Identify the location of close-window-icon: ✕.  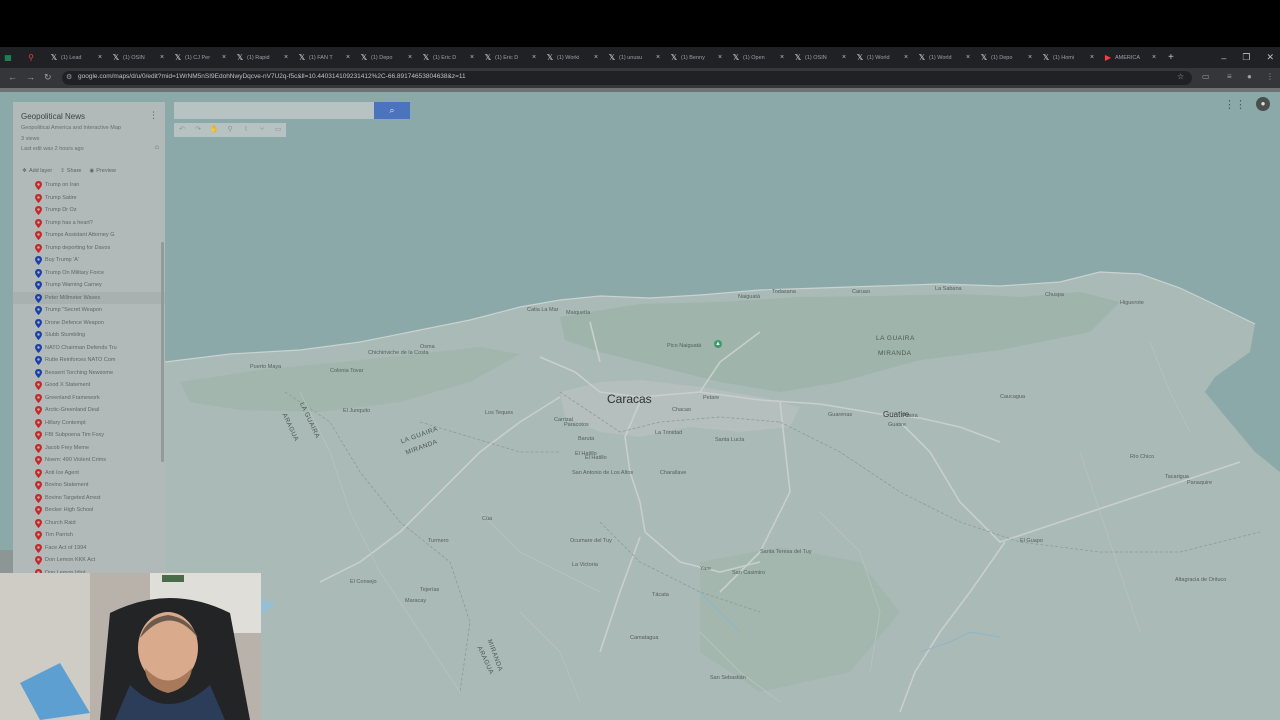
(1270, 57).